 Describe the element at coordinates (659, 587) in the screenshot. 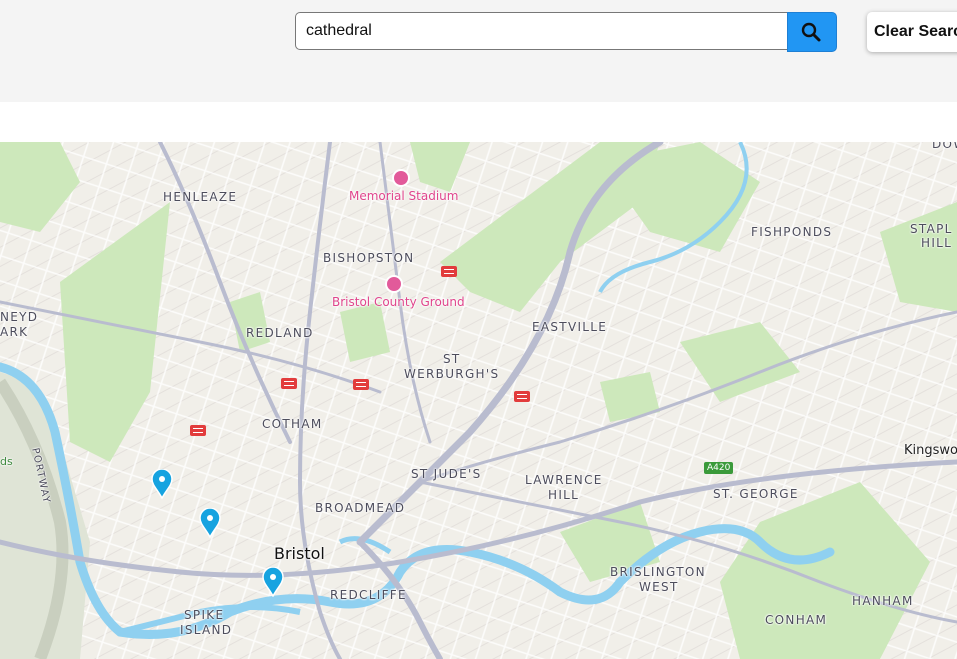

I see `area-label-brislington-2: WEST` at that location.